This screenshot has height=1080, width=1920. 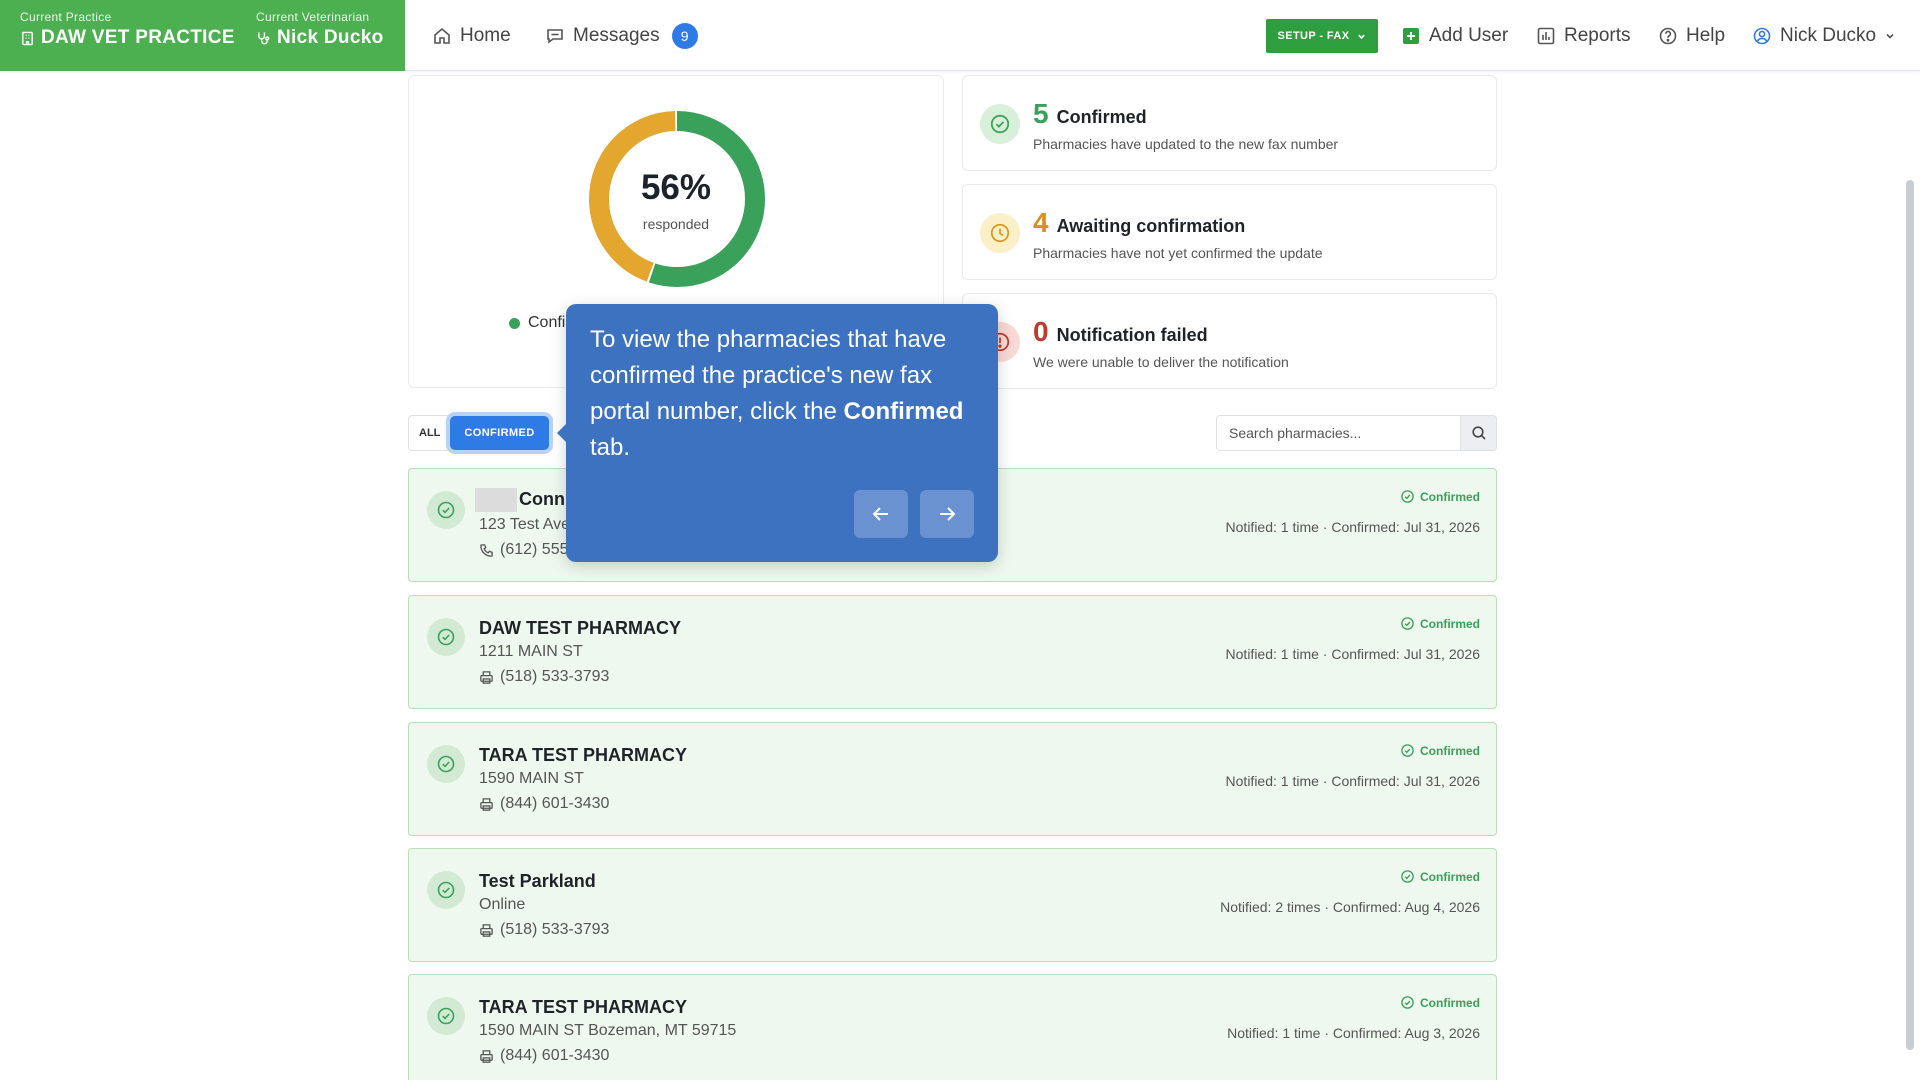 What do you see at coordinates (514, 323) in the screenshot?
I see `legend-confirmed-dot` at bounding box center [514, 323].